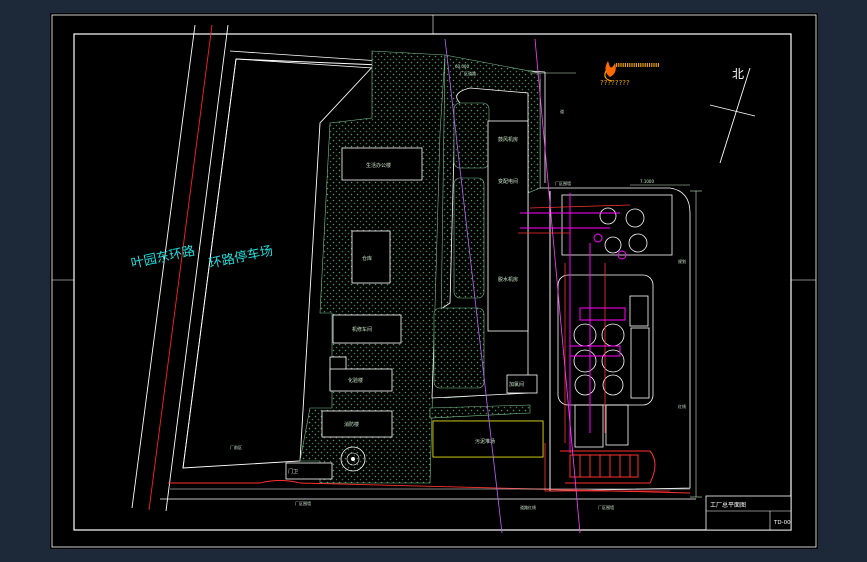 The width and height of the screenshot is (867, 562). I want to click on svg-text: 加氯间, so click(516, 384).